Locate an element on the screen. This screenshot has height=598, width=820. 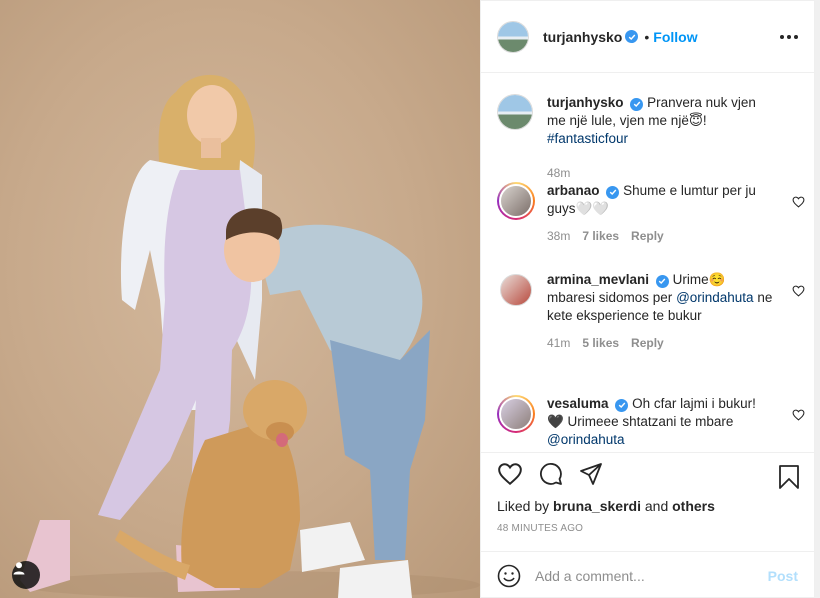
comment-icon is located at coordinates (551, 474).